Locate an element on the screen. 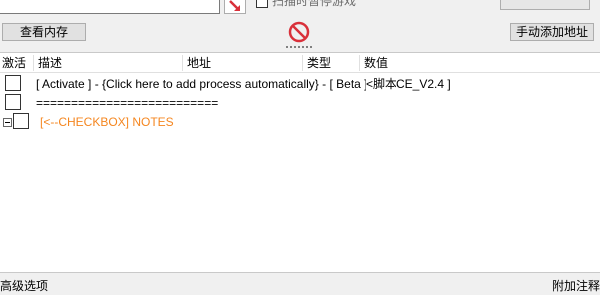 Image resolution: width=600 pixels, height=295 pixels. select-process-button is located at coordinates (235, 7).